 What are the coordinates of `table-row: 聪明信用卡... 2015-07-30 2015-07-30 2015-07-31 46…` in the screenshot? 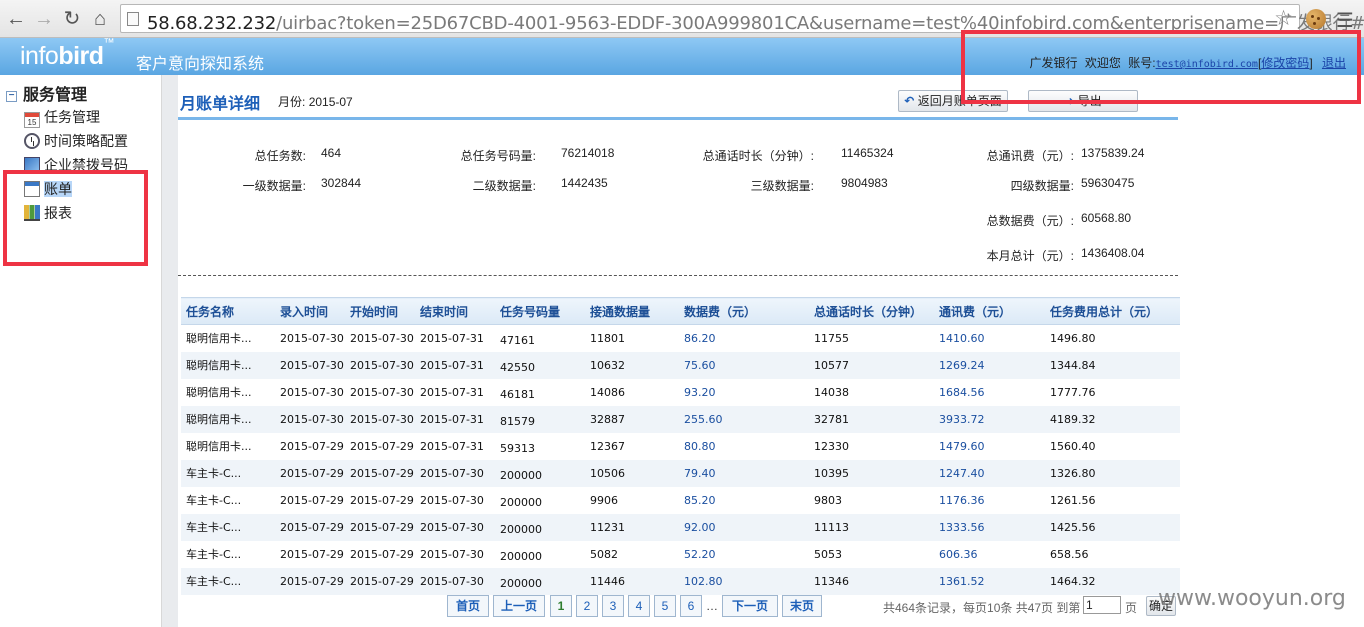 It's located at (680, 392).